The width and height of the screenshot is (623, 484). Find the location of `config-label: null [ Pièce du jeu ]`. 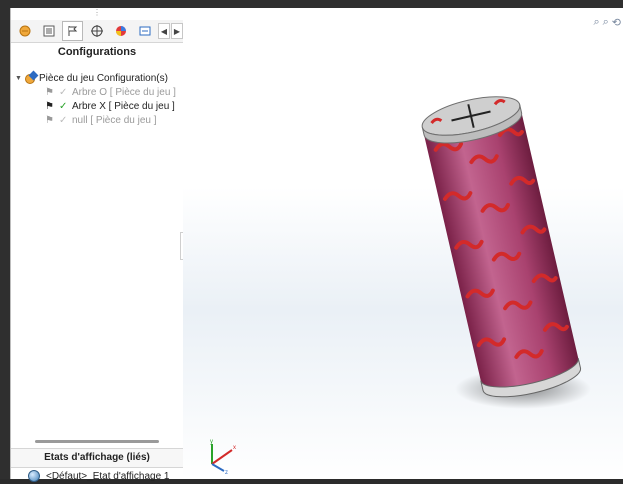

config-label: null [ Pièce du jeu ] is located at coordinates (114, 120).